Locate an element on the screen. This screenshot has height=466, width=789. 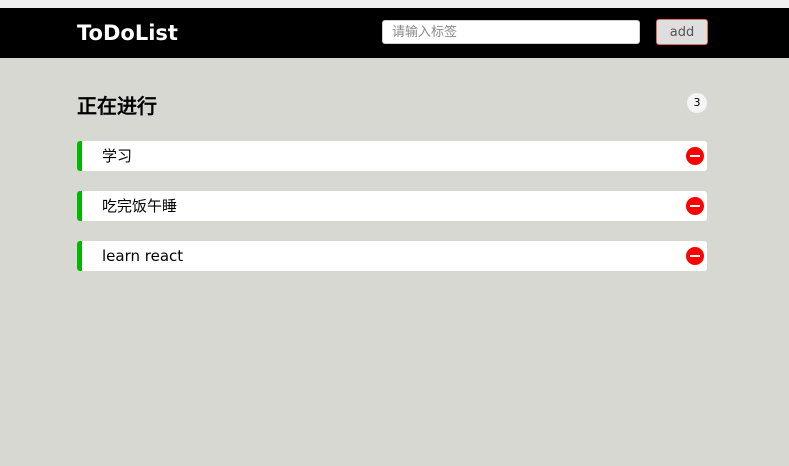
browser-top-strip is located at coordinates (394, 4).